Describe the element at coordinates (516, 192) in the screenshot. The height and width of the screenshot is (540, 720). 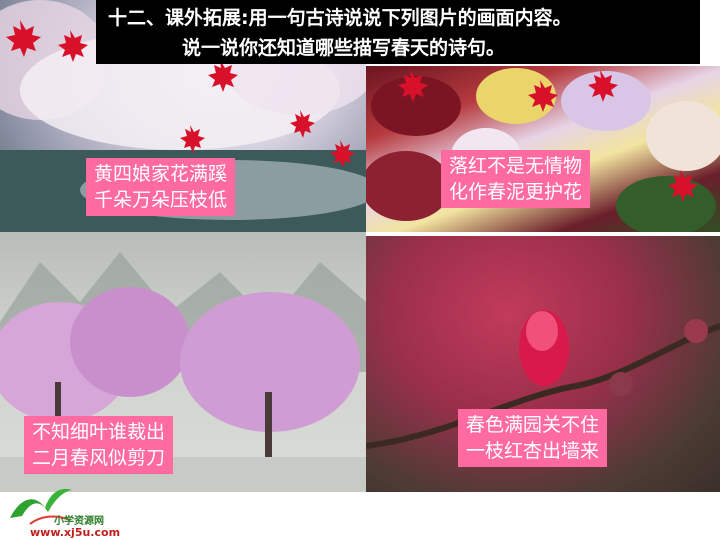
I see `caption-line: 化作春泥更护花` at that location.